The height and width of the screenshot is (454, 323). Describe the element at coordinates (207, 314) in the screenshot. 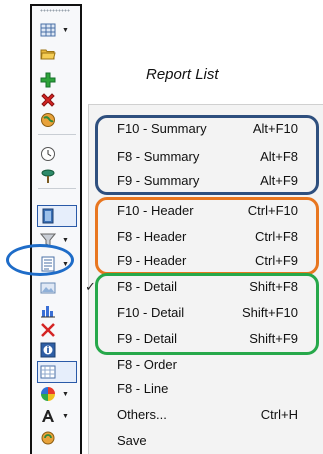

I see `detail-group-outline` at that location.